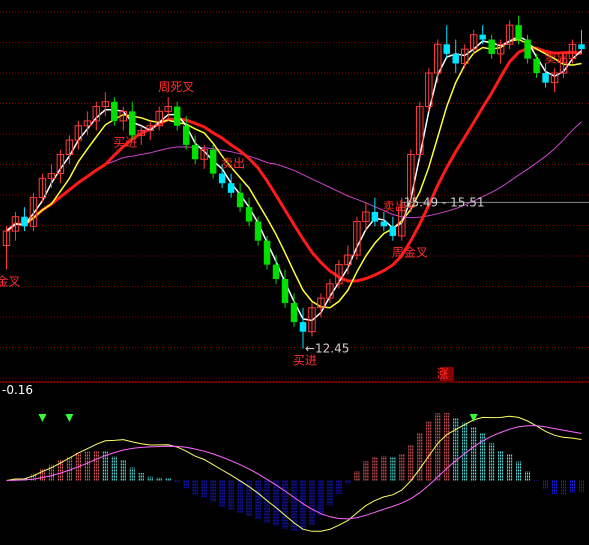  Describe the element at coordinates (10, 280) in the screenshot. I see `signal-label-golden-cross: 金叉` at that location.